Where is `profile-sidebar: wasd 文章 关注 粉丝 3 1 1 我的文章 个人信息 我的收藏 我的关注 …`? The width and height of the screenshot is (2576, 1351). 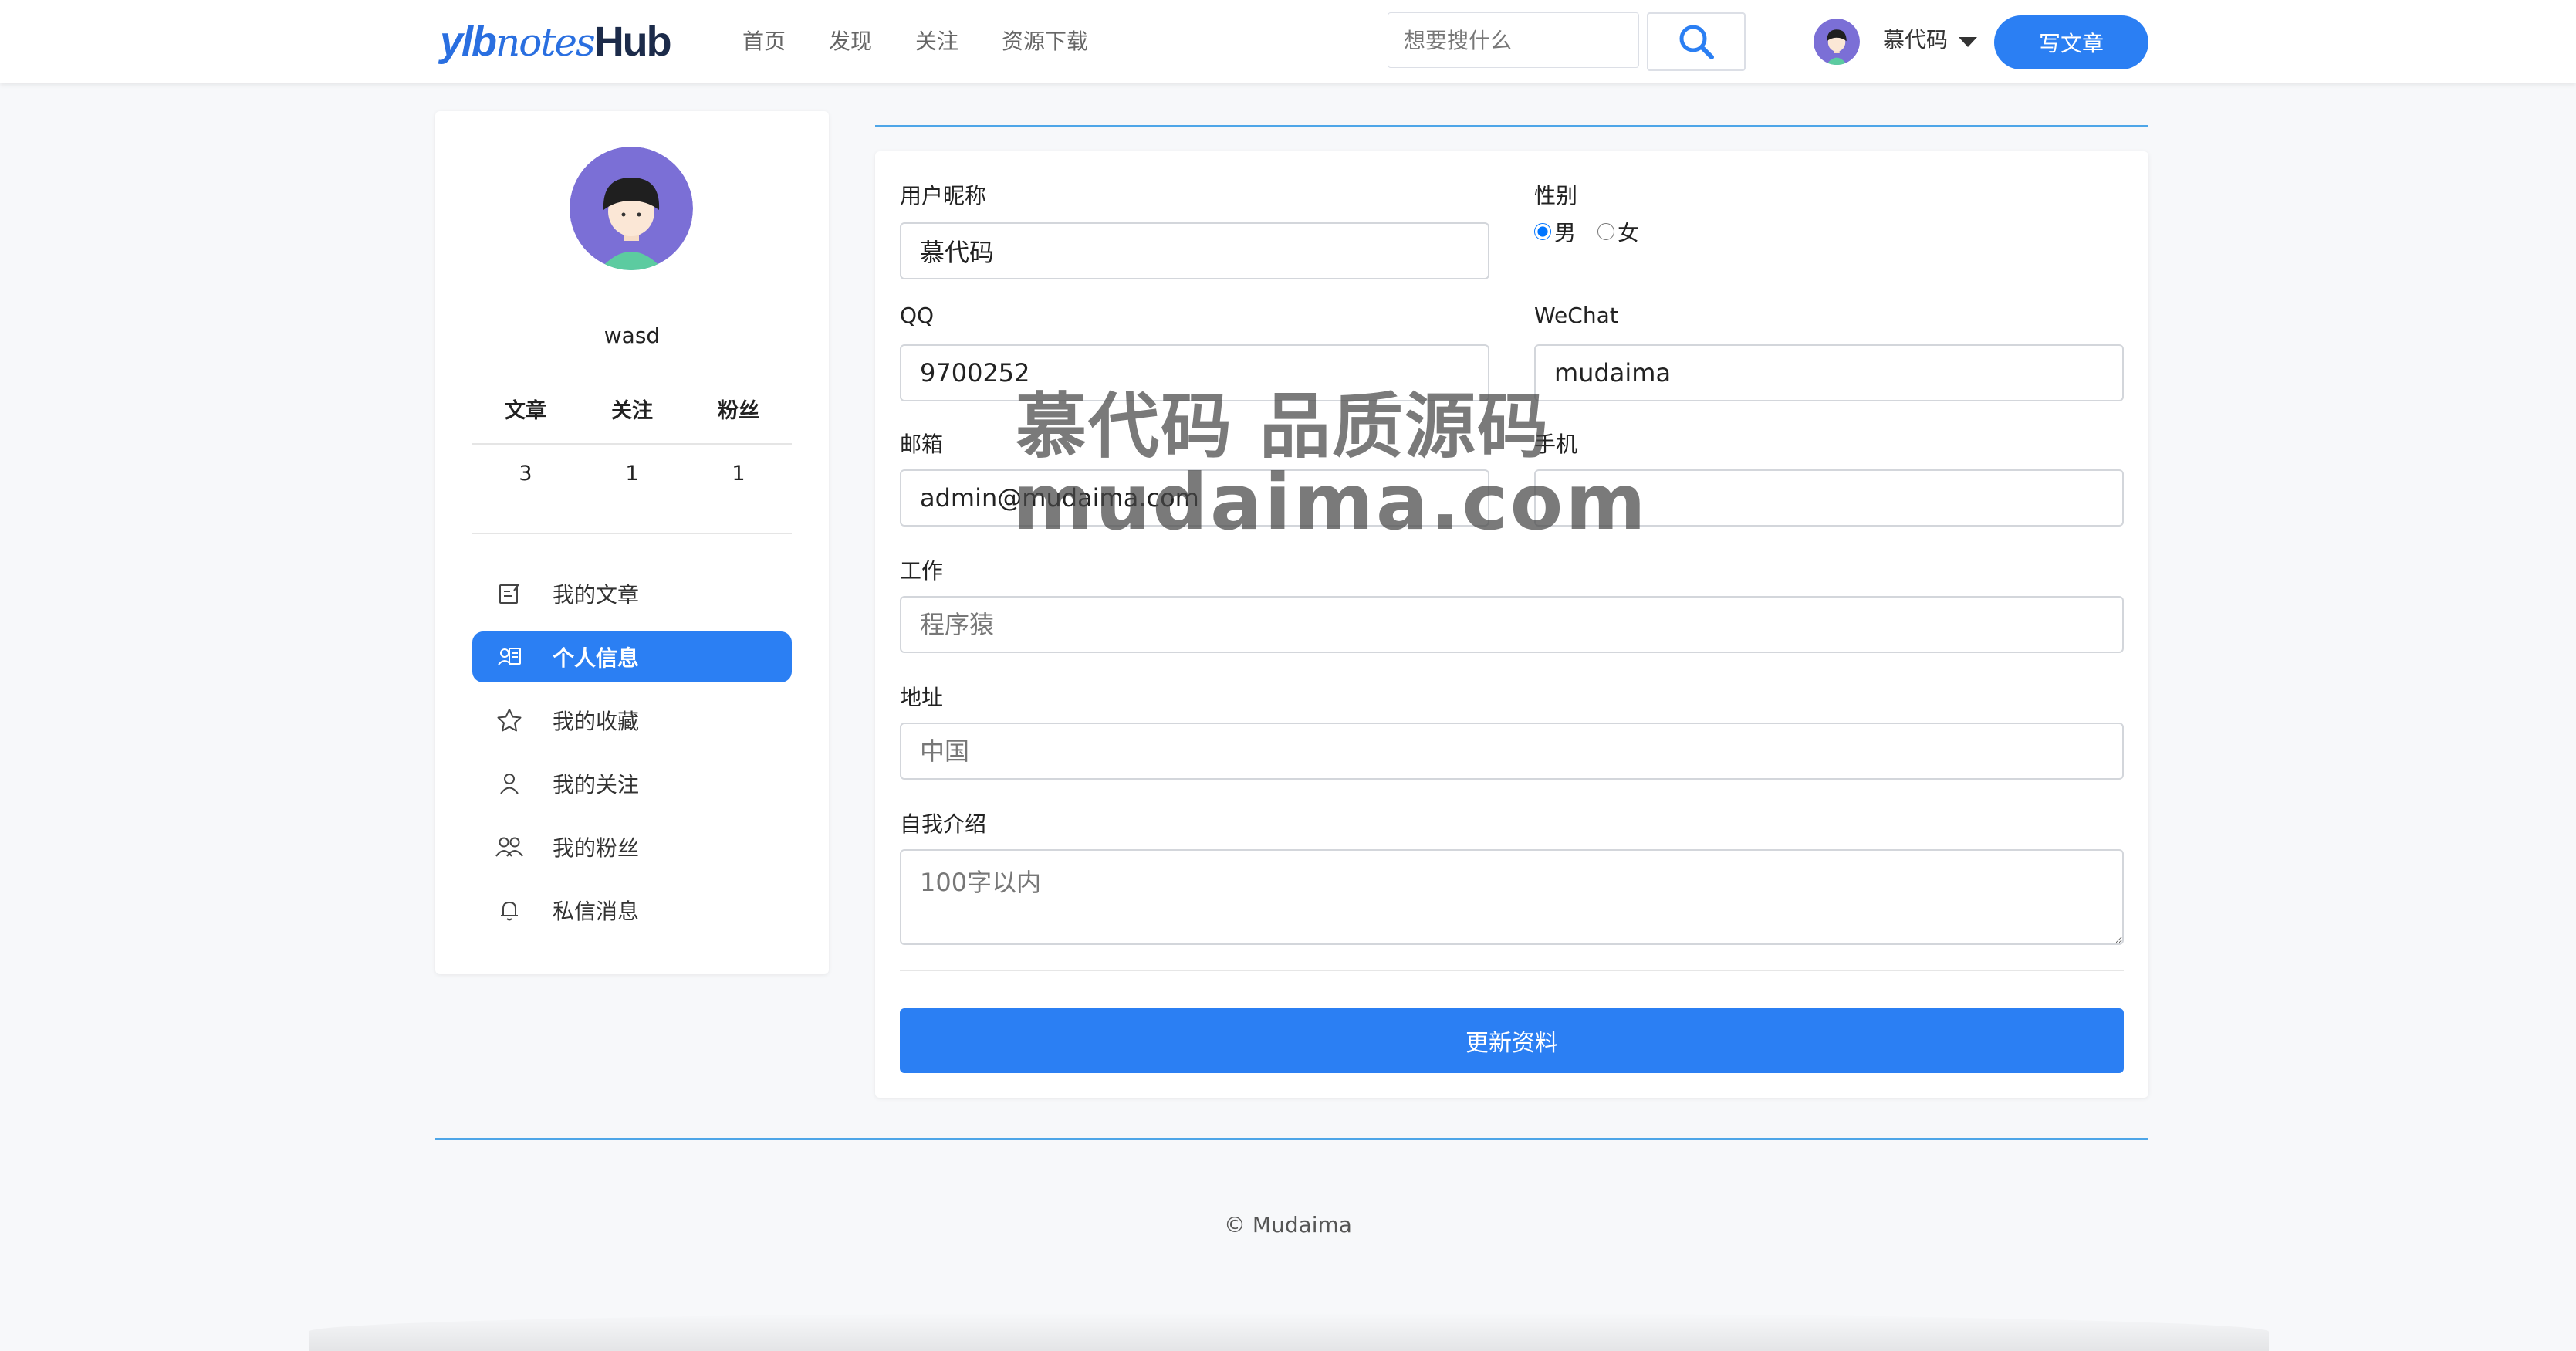 profile-sidebar: wasd 文章 关注 粉丝 3 1 1 我的文章 个人信息 我的收藏 我的关注 … is located at coordinates (632, 542).